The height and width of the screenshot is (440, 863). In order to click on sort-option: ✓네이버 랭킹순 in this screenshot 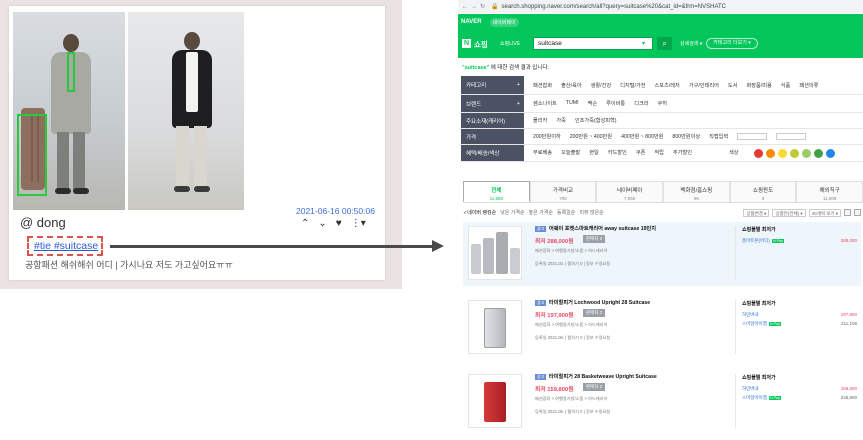, I will do `click(479, 212)`.